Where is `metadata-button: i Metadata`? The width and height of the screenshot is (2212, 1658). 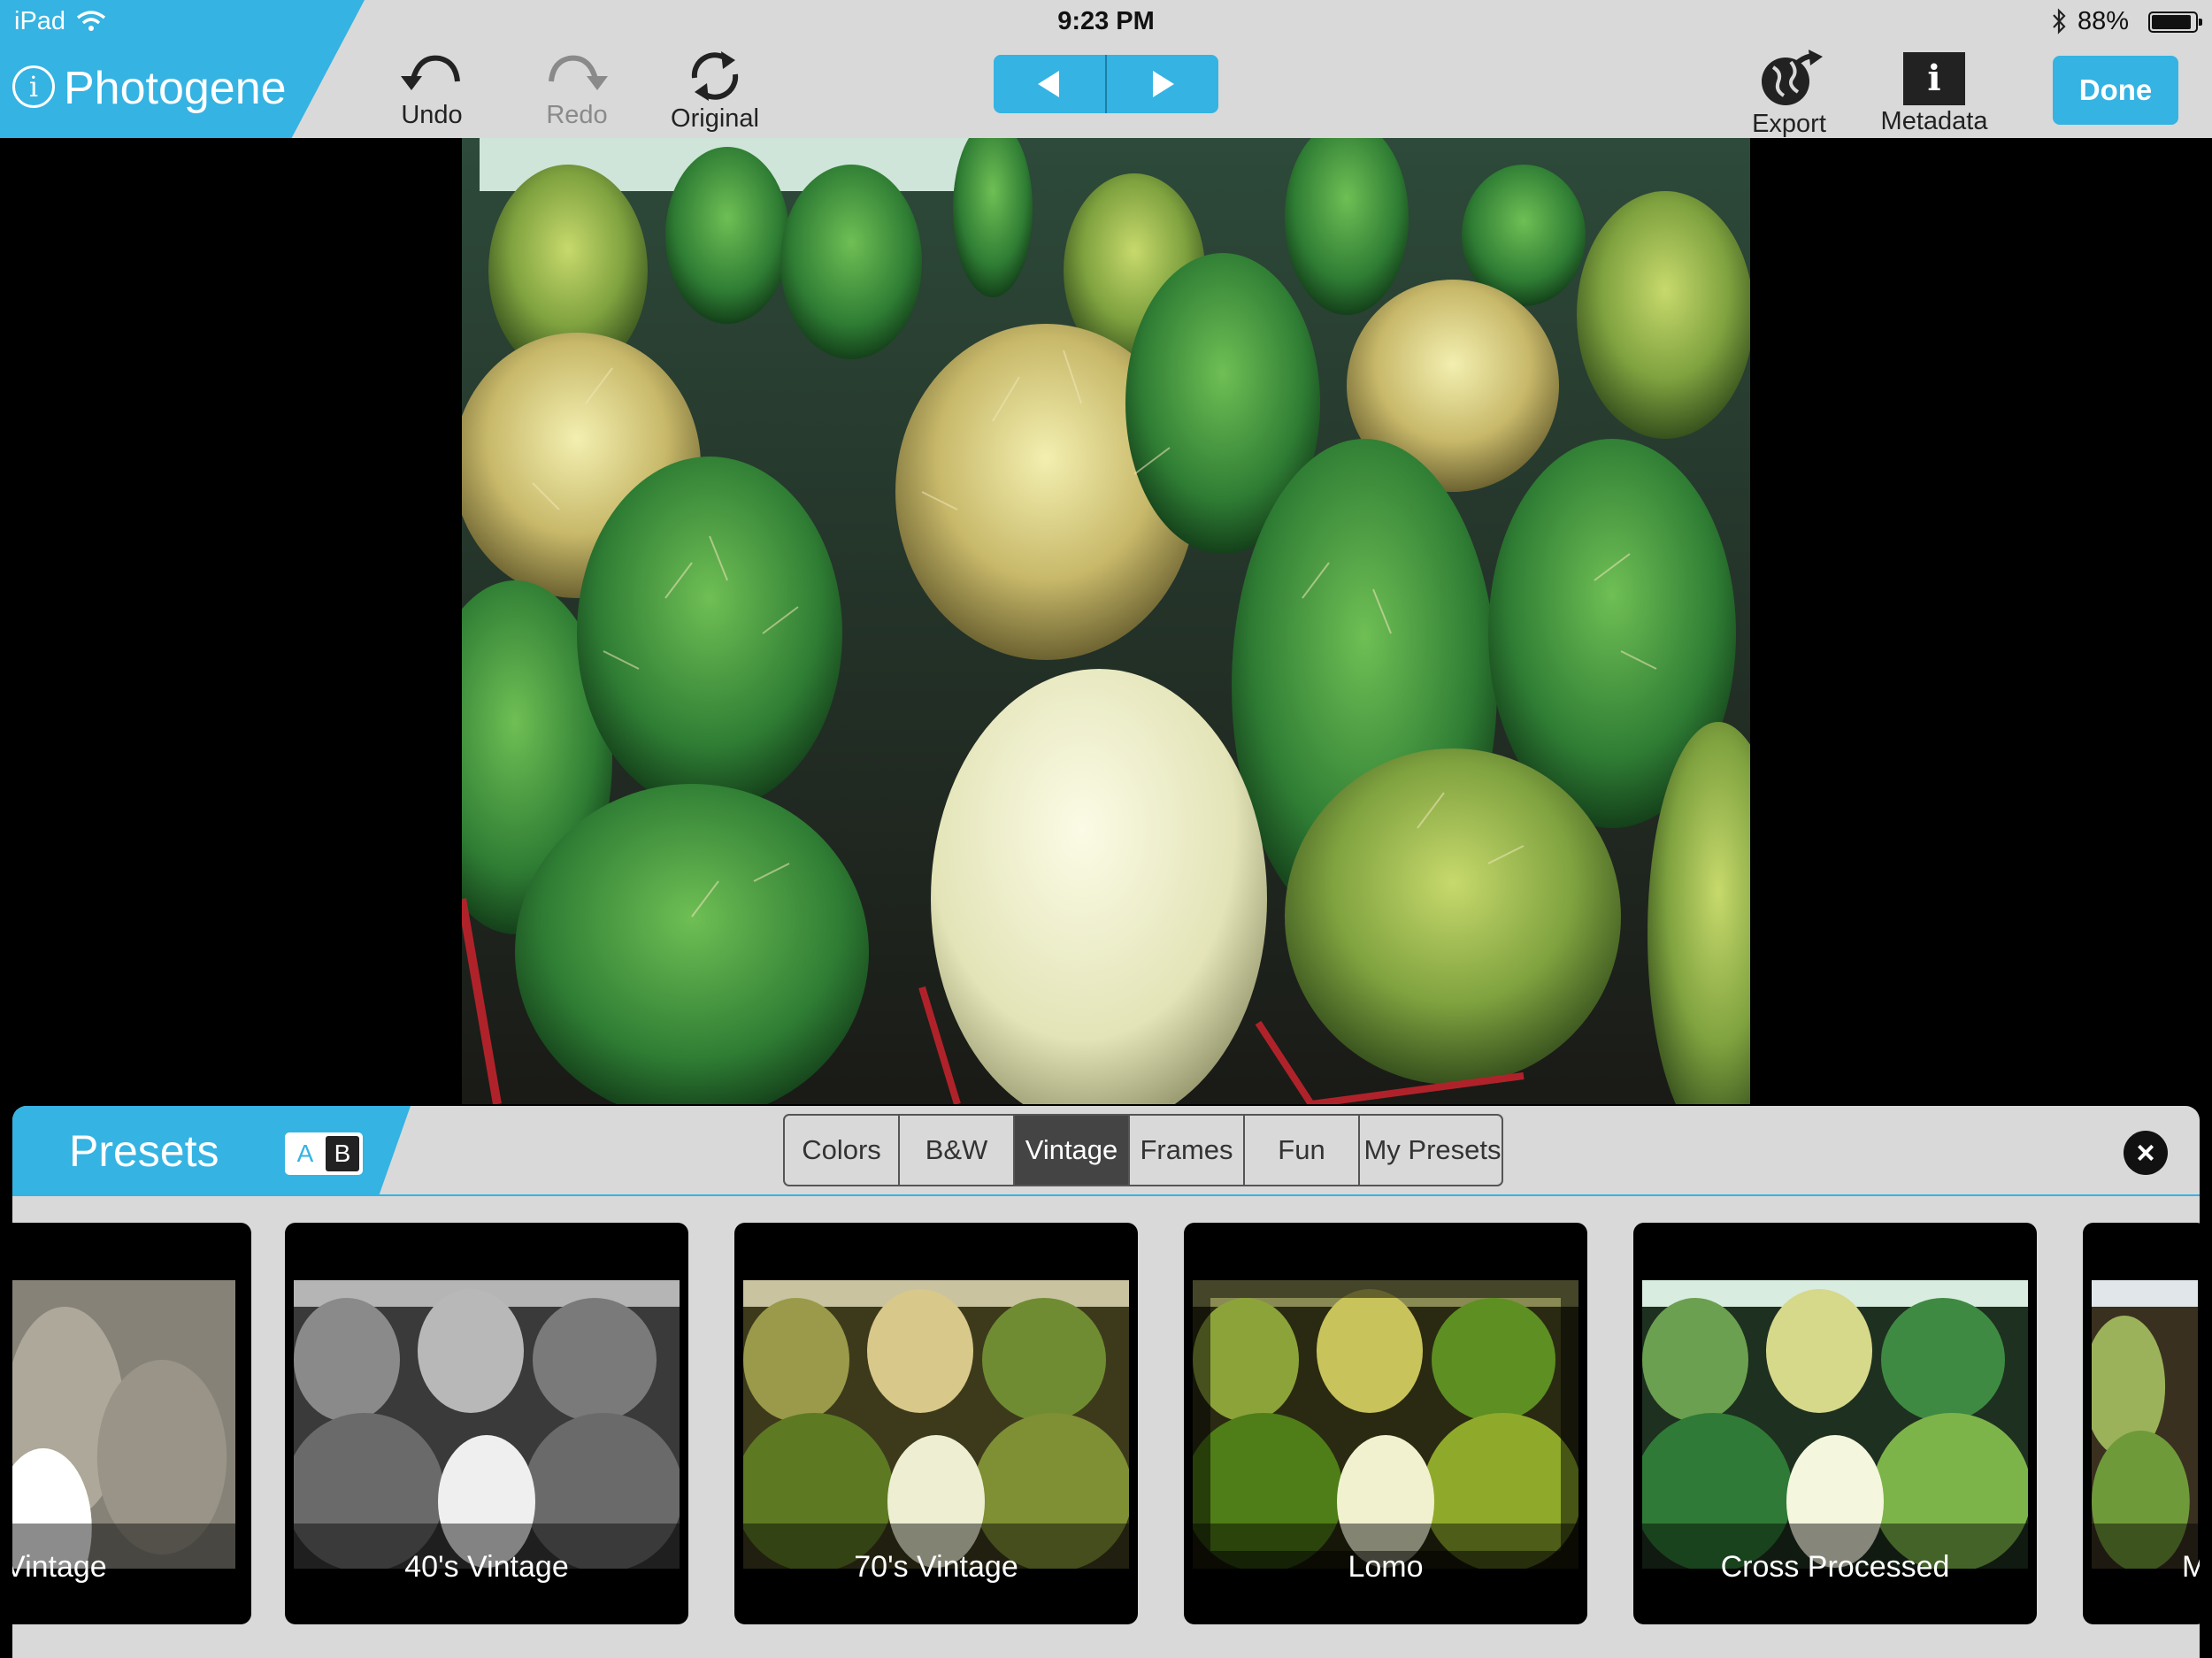
metadata-button: i Metadata is located at coordinates (1934, 93).